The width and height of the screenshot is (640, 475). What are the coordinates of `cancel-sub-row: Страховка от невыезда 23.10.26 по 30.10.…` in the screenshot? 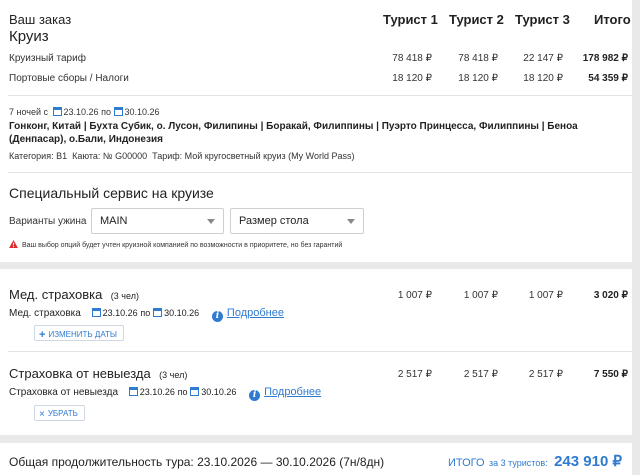 It's located at (165, 393).